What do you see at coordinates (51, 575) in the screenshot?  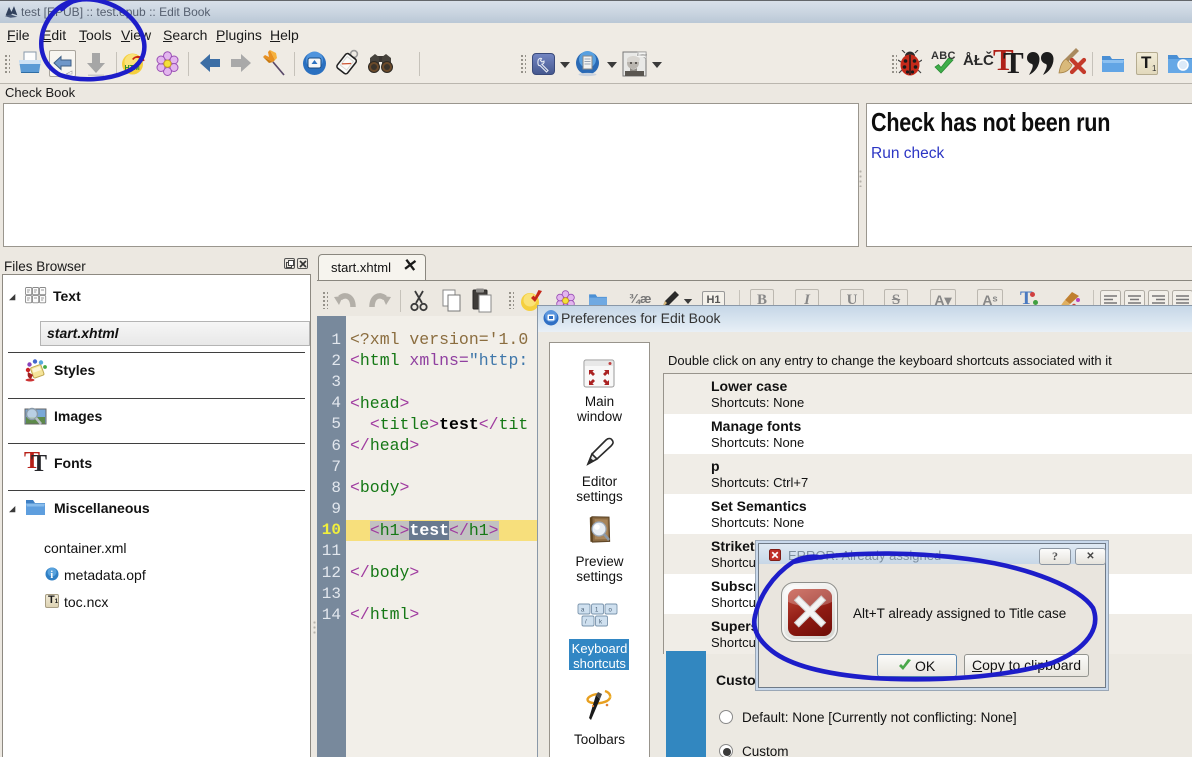 I see `svg-text: i` at bounding box center [51, 575].